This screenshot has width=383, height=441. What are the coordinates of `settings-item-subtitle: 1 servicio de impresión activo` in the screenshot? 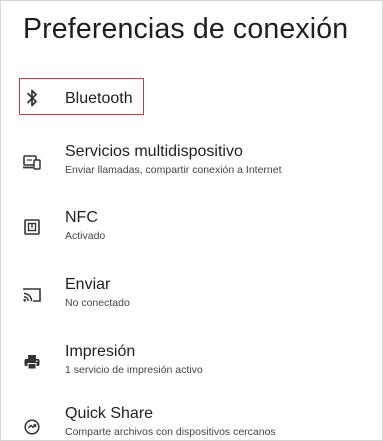 It's located at (134, 370).